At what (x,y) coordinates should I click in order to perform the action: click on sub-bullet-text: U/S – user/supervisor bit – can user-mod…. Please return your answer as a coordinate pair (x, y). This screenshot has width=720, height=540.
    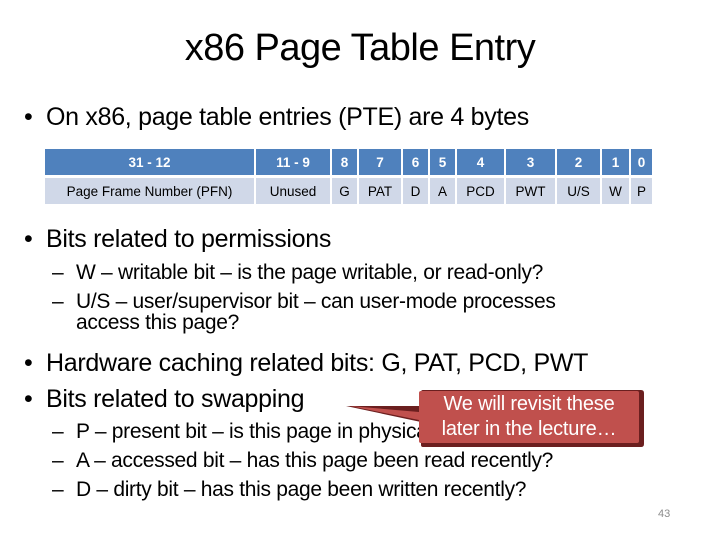
    Looking at the image, I should click on (316, 301).